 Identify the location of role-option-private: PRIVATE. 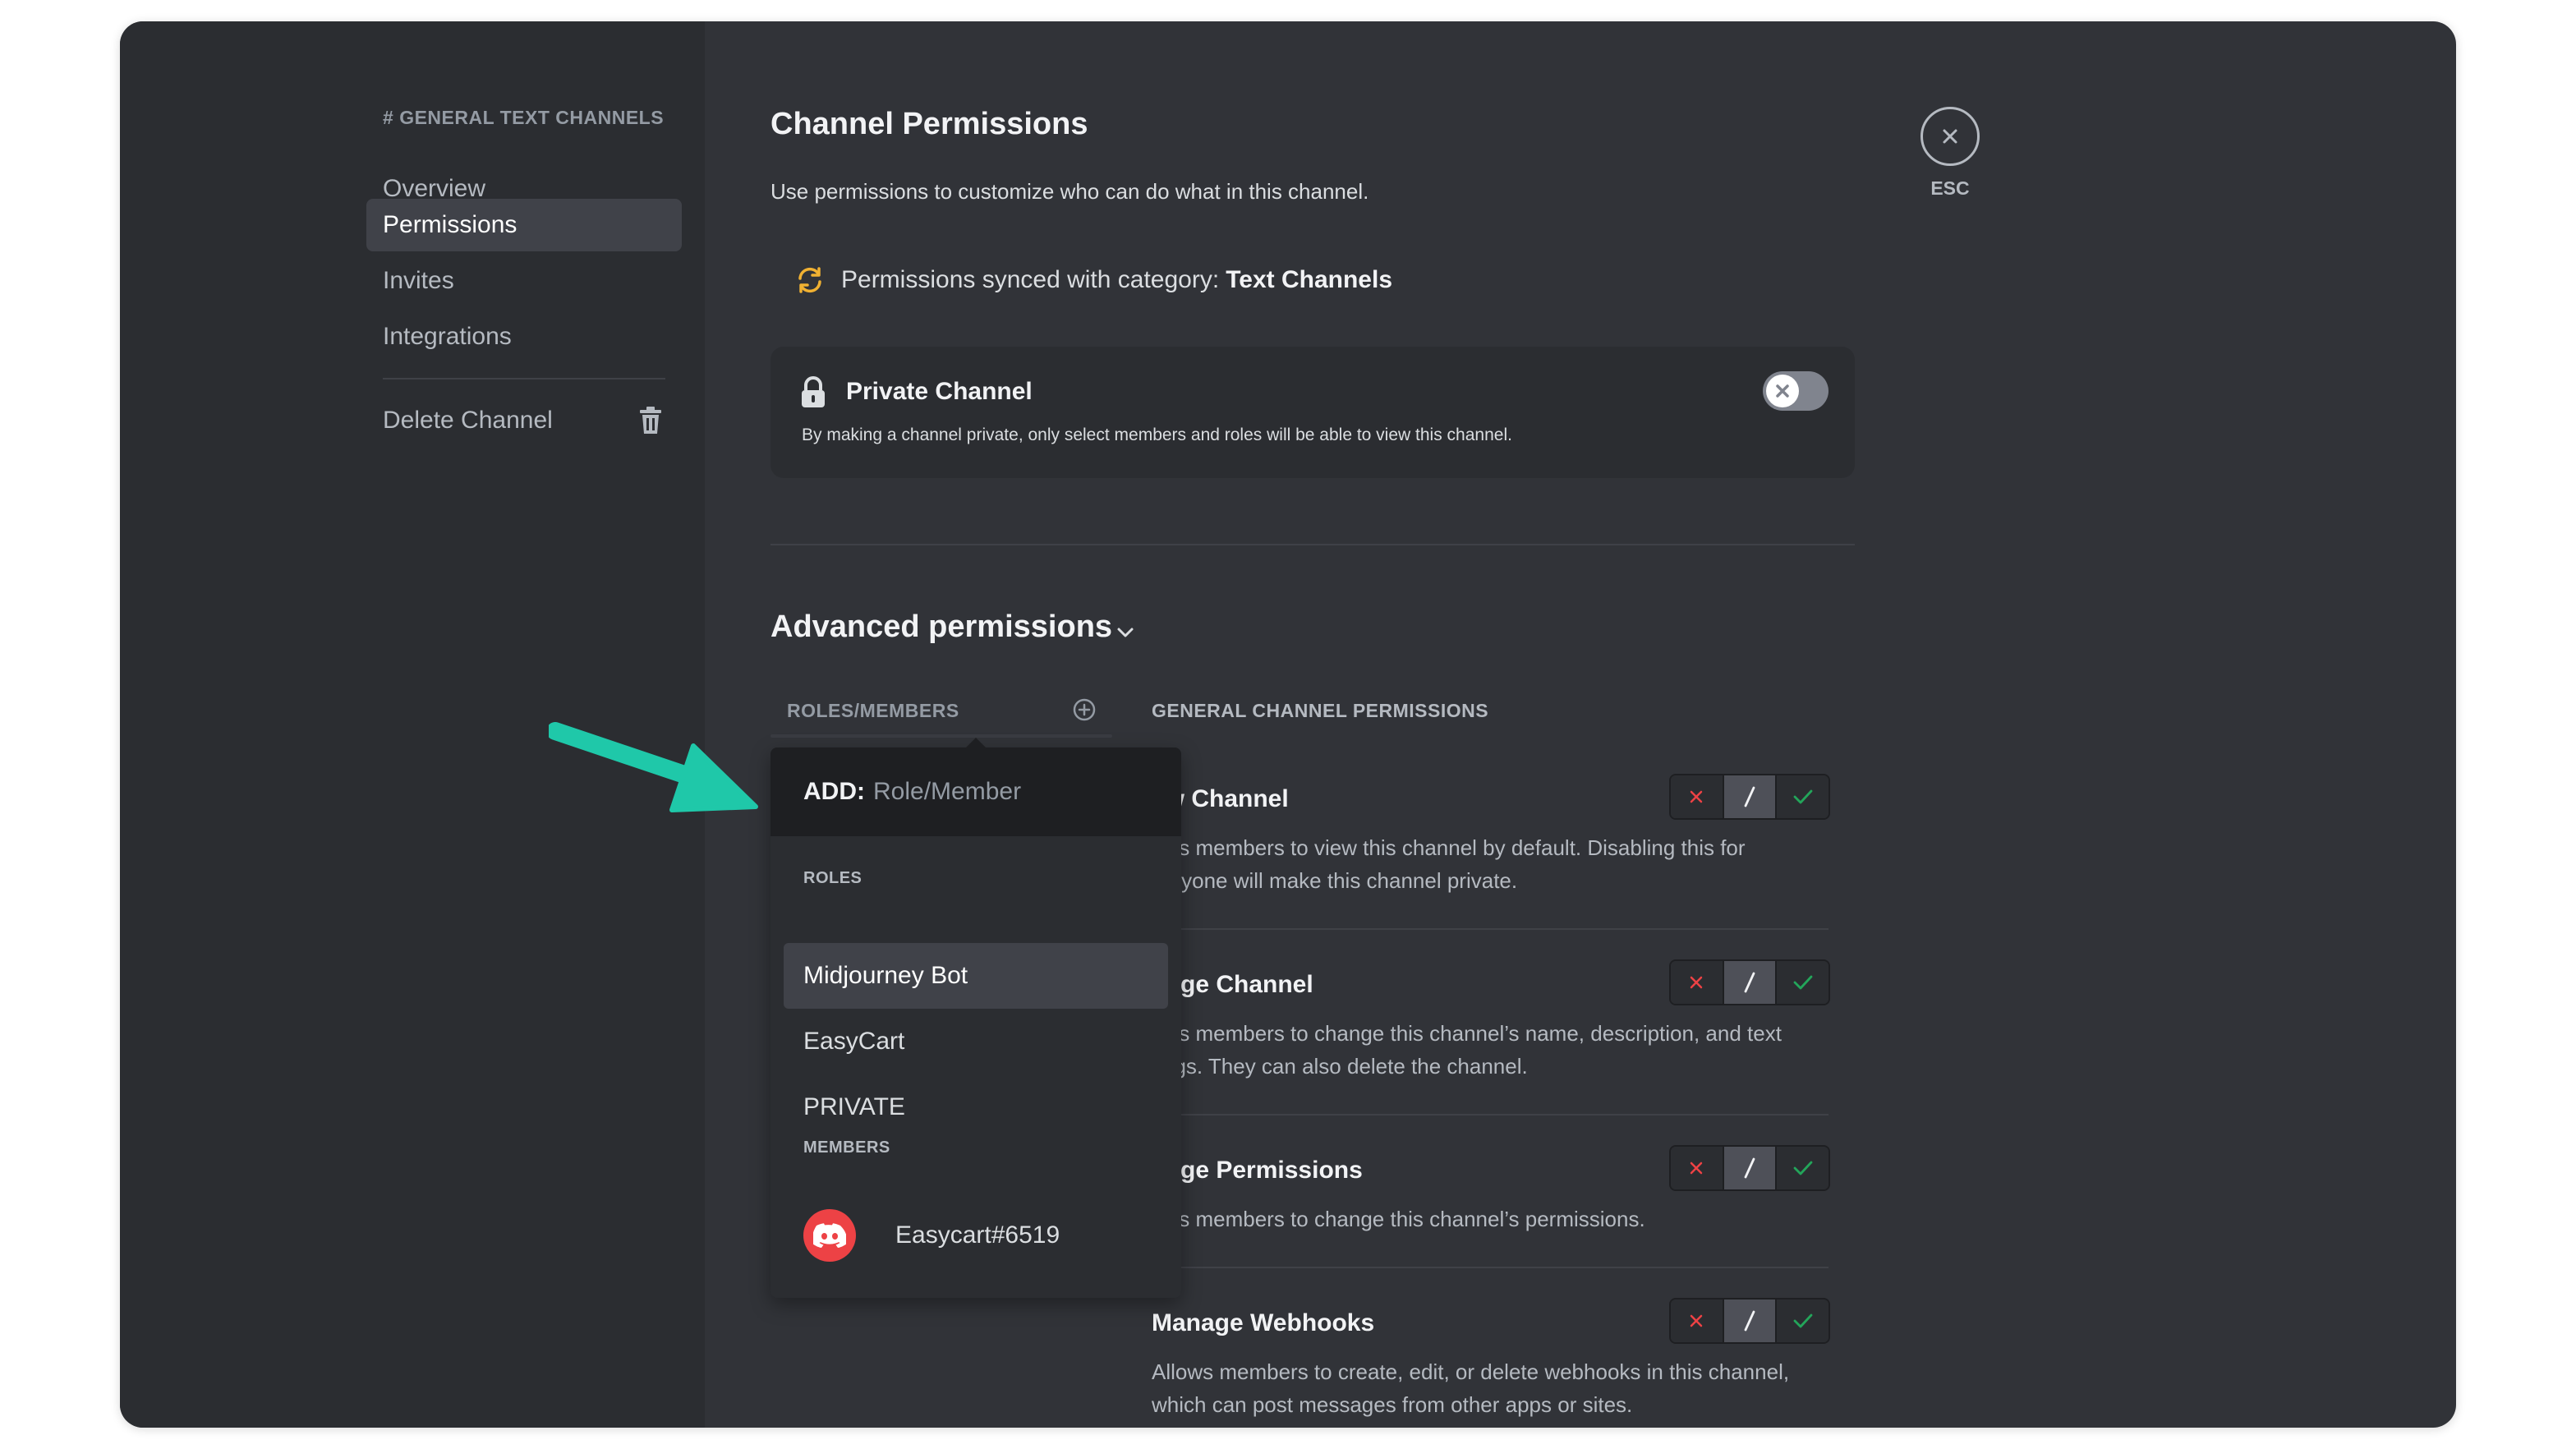
(976, 1107).